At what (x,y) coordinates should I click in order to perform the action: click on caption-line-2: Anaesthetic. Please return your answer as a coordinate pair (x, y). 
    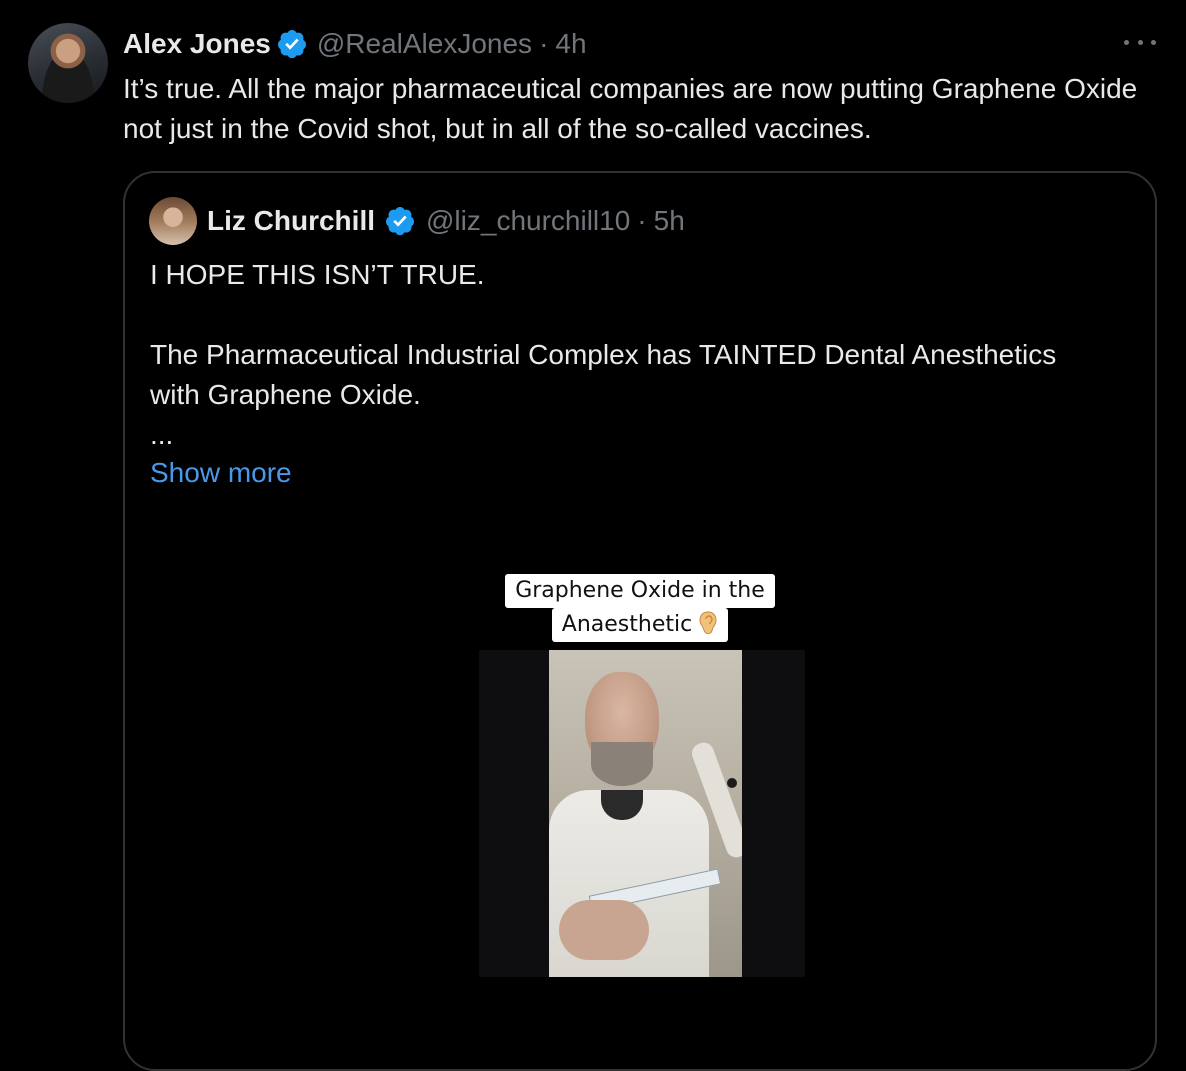
    Looking at the image, I should click on (640, 625).